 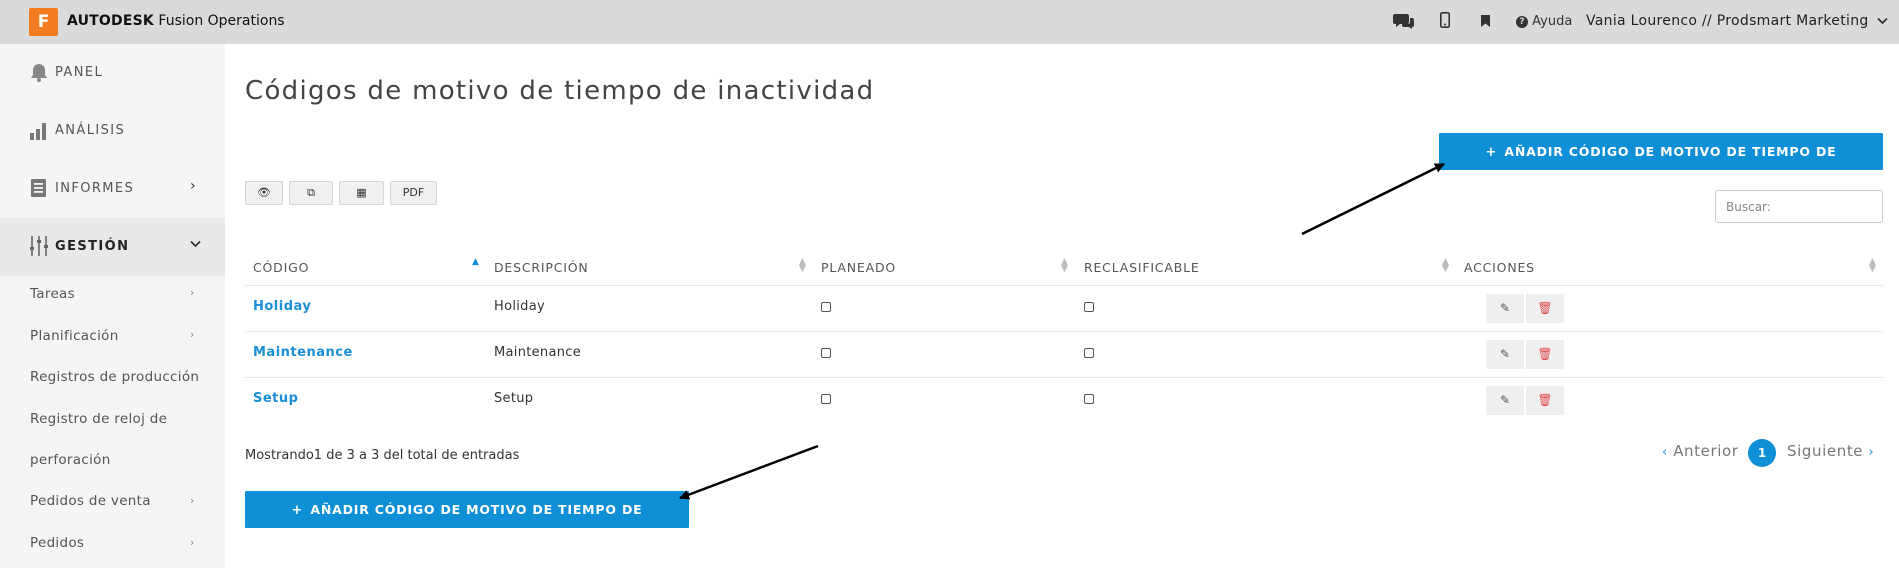 What do you see at coordinates (114, 377) in the screenshot?
I see `sidebar-sub-registros-produccion: Registros de producción` at bounding box center [114, 377].